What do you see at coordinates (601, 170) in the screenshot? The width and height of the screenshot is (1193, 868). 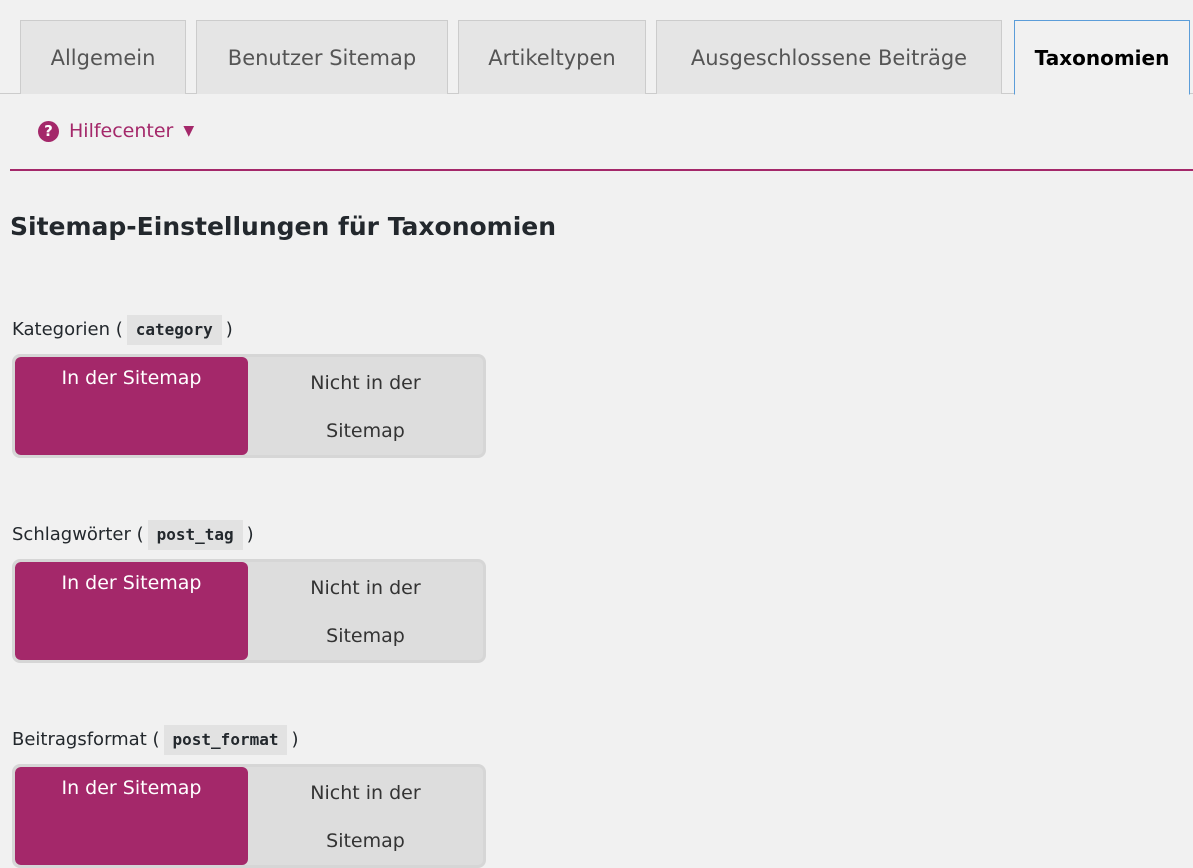 I see `help-divider` at bounding box center [601, 170].